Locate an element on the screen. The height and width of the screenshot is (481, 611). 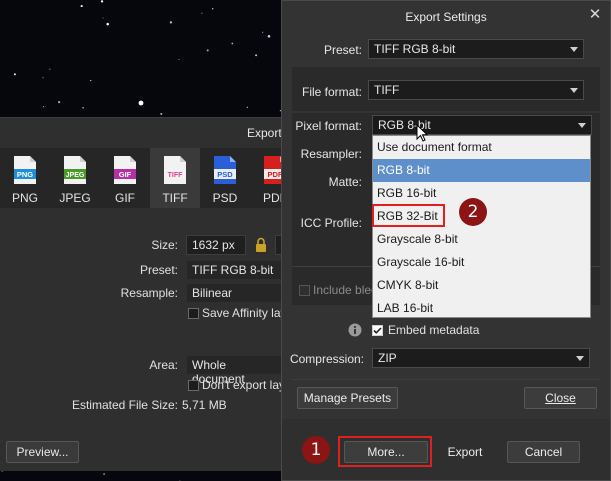
file-format-value: TIFF is located at coordinates (387, 90).